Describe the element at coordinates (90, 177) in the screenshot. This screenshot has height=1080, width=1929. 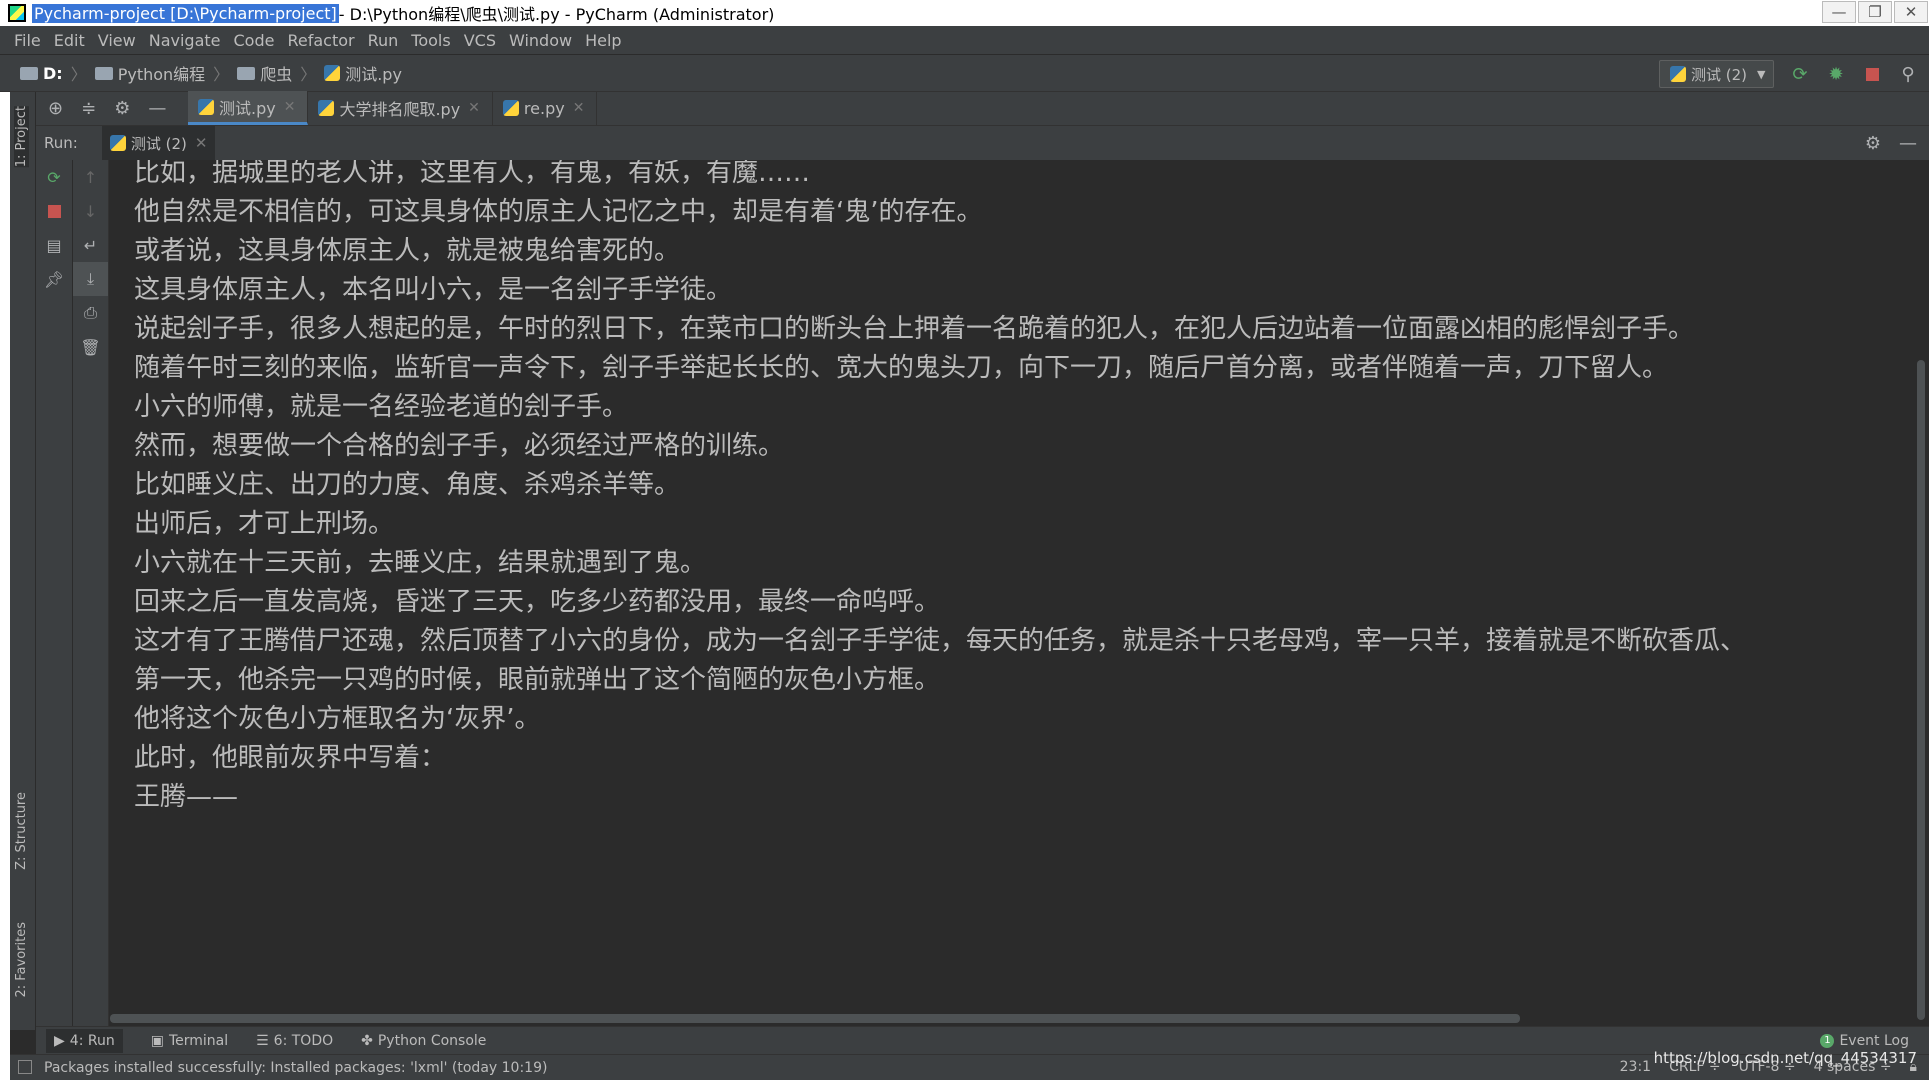
I see `up-arrow-icon: ↑` at that location.